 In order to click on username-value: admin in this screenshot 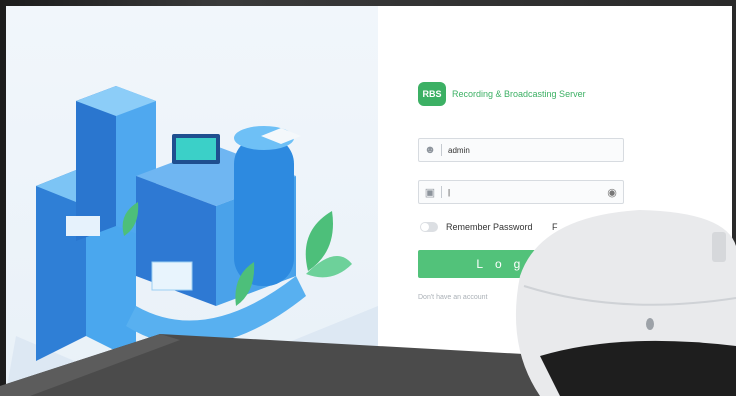, I will do `click(459, 150)`.